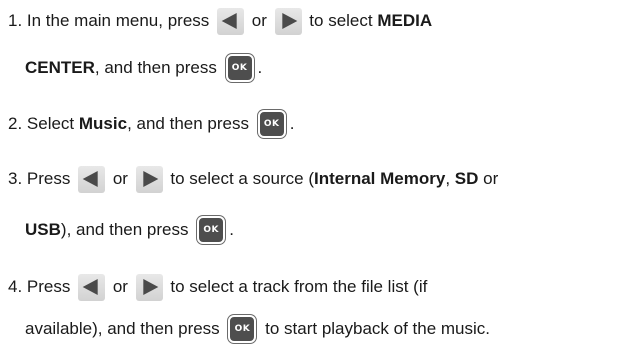 The height and width of the screenshot is (346, 618). What do you see at coordinates (405, 20) in the screenshot?
I see `menu-item-name: MEDIA` at bounding box center [405, 20].